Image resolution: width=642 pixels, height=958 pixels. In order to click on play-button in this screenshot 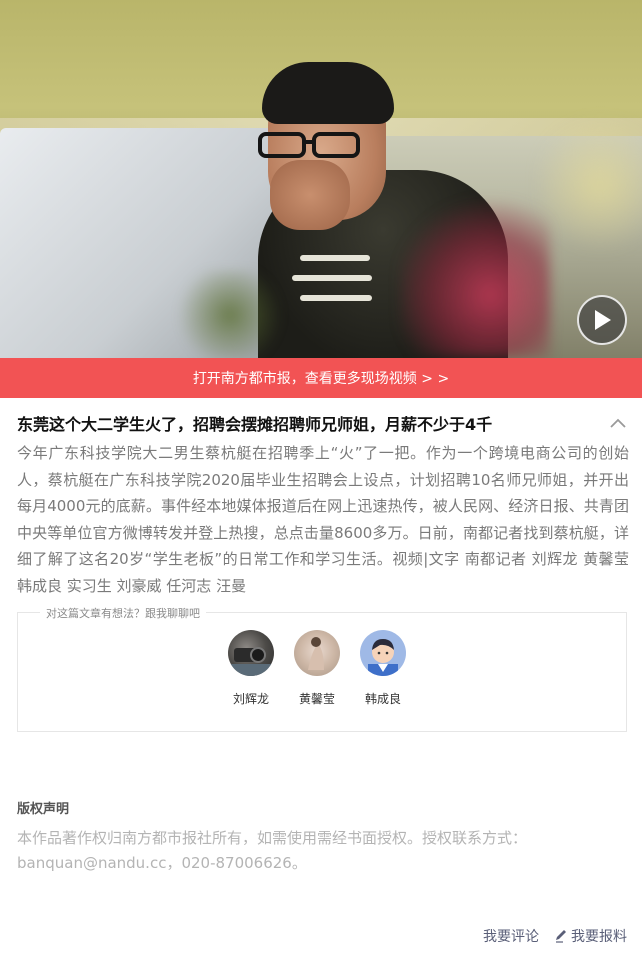, I will do `click(602, 320)`.